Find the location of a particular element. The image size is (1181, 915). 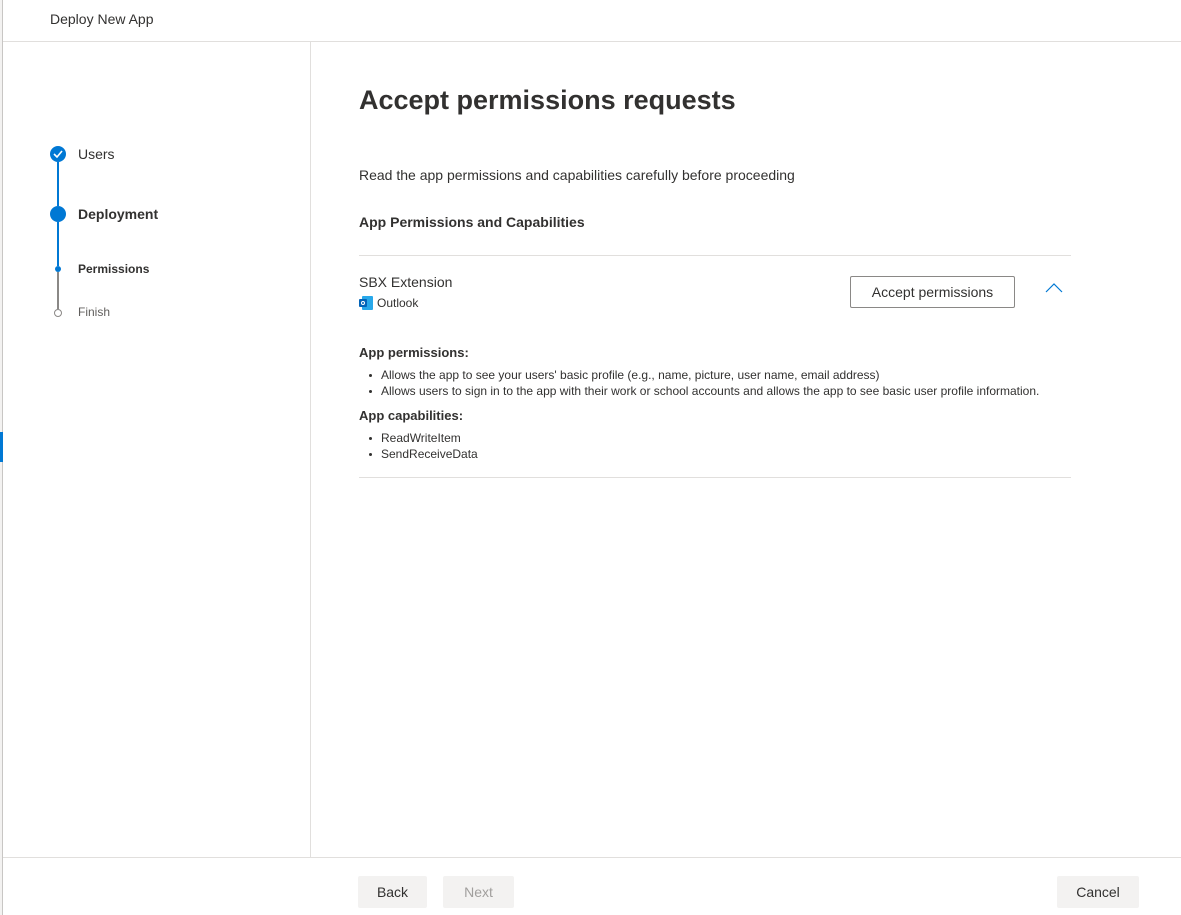

substep-pending-dot is located at coordinates (58, 313).